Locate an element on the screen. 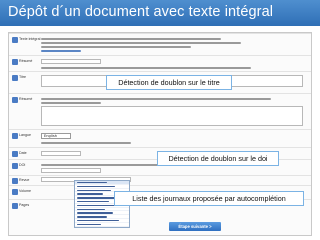 This screenshot has height=240, width=320. section-label-volume: Volume is located at coordinates (25, 191).